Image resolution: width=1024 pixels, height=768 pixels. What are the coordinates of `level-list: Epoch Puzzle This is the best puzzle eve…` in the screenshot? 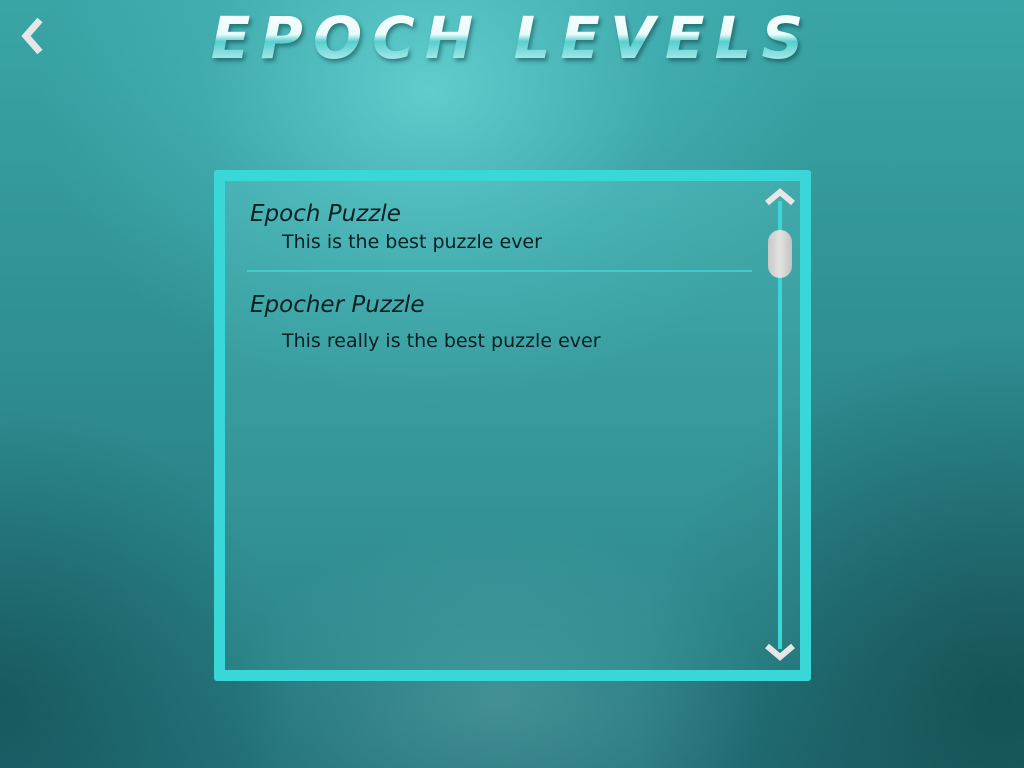 It's located at (502, 276).